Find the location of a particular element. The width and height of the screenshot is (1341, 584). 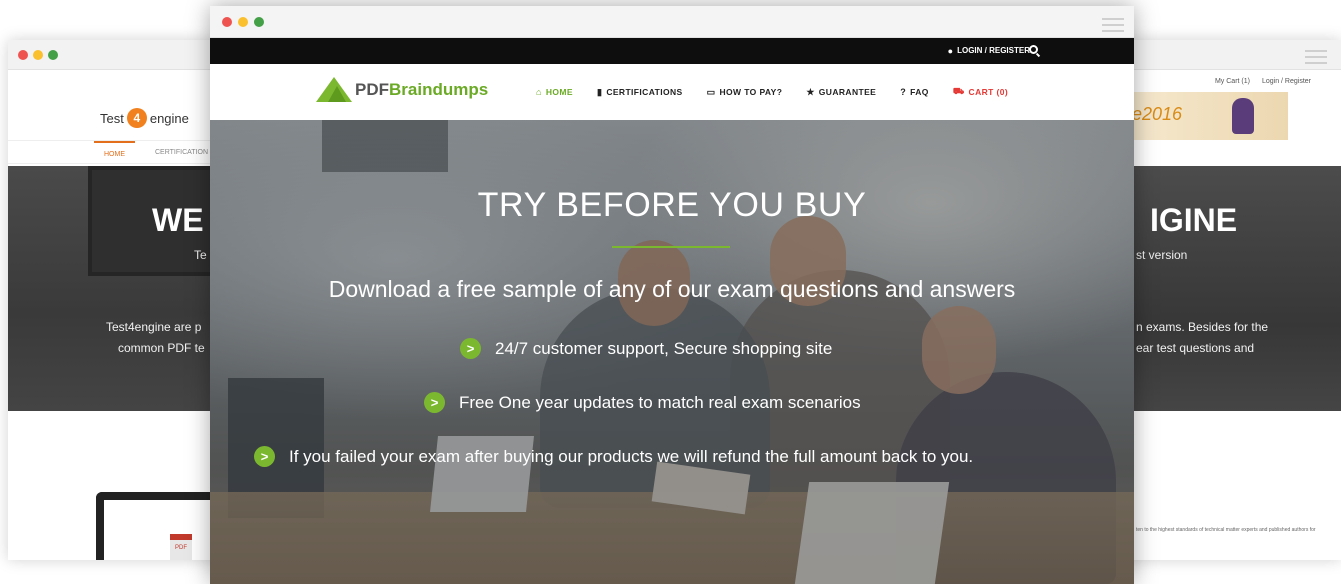

mountain-logo-icon is located at coordinates (334, 89).